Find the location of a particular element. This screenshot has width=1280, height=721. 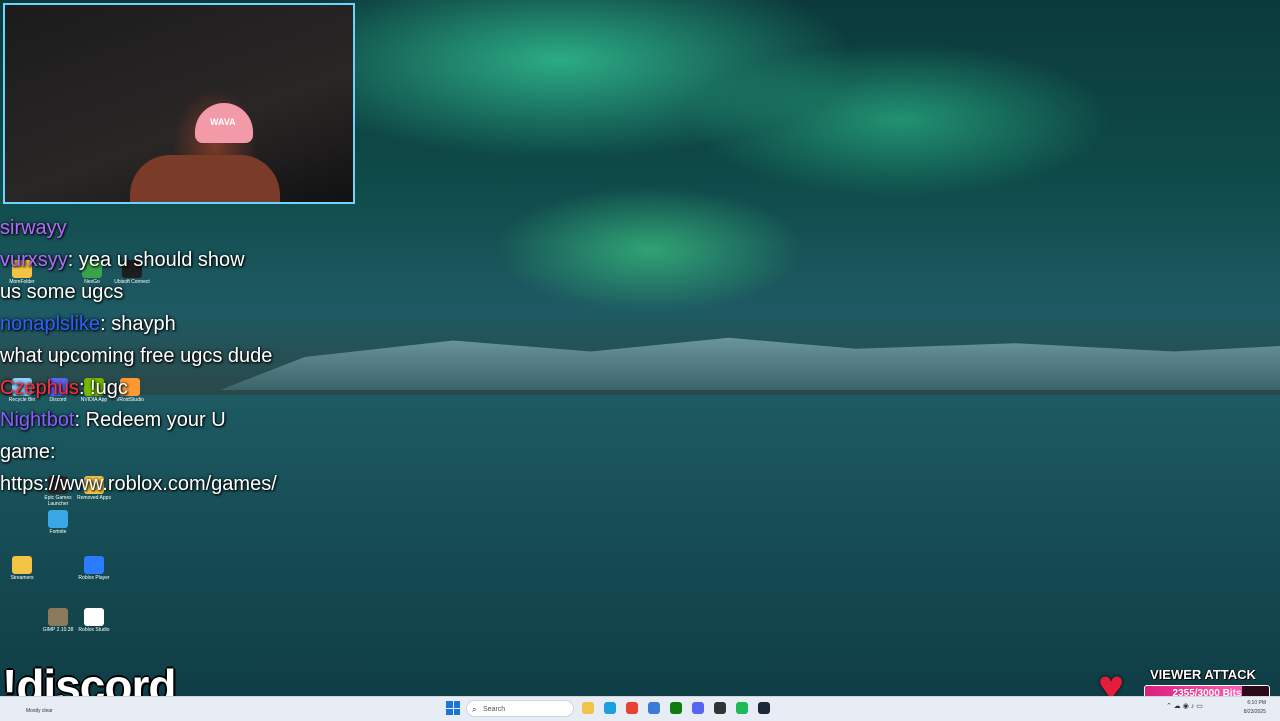

desktop-icon-label: Roblox Studio is located at coordinates (94, 630).